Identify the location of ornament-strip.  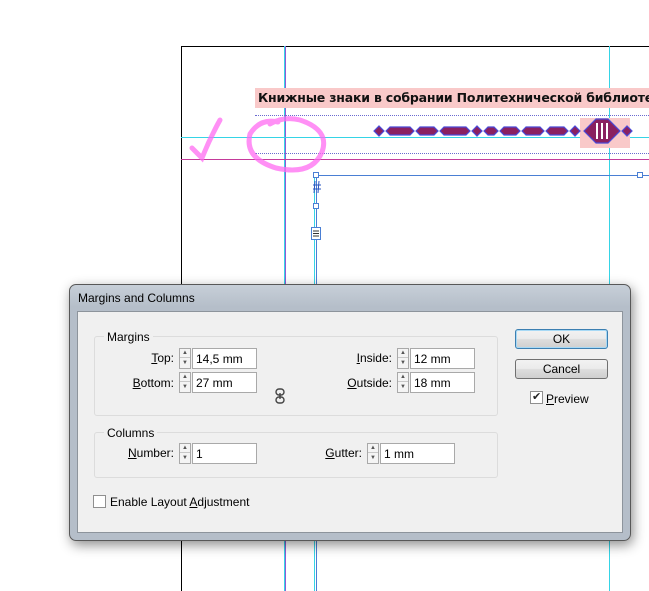
(509, 133).